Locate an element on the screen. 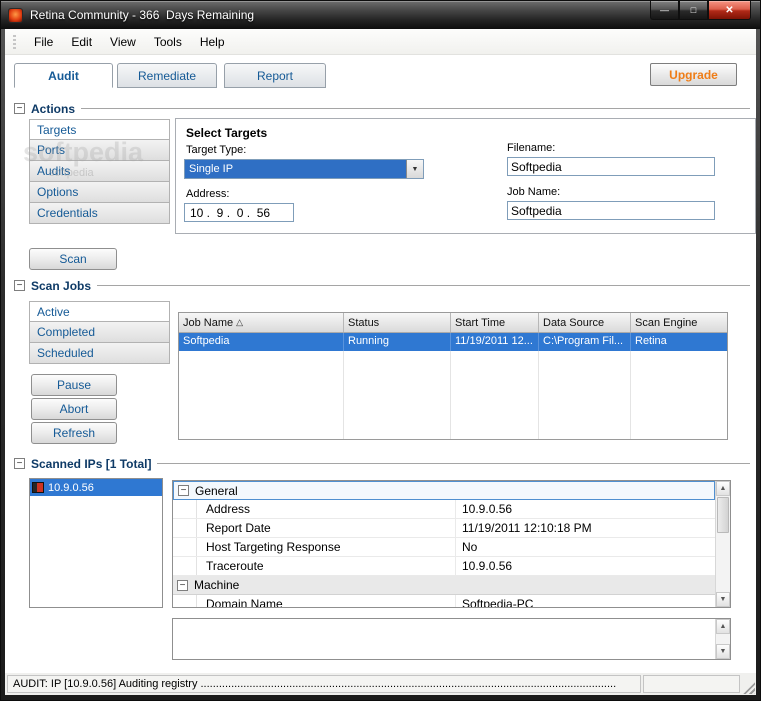  menu-view: View is located at coordinates (123, 42).